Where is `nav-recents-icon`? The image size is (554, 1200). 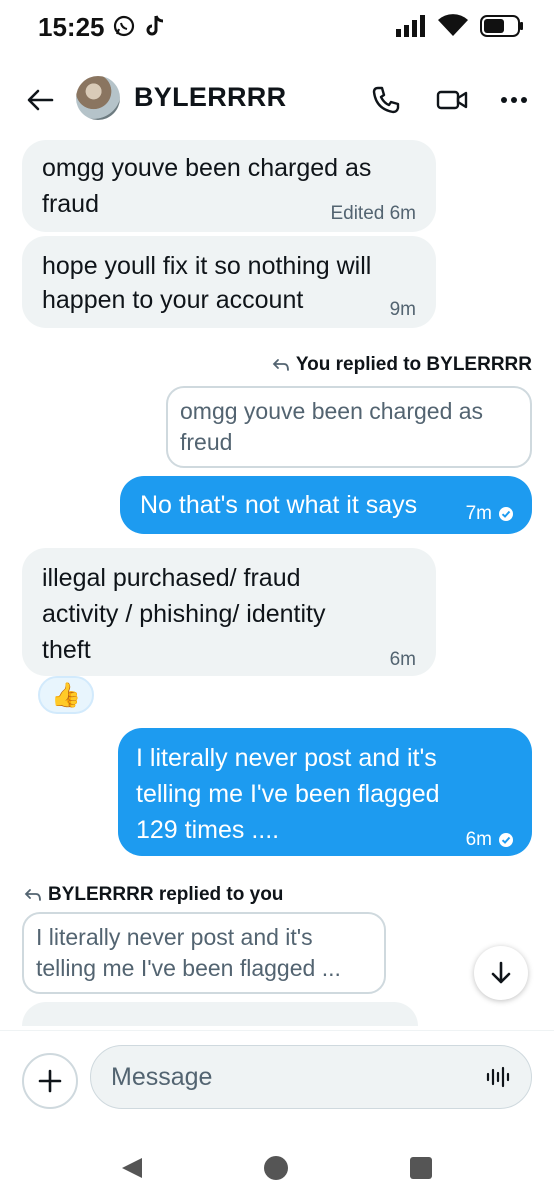
nav-recents-icon is located at coordinates (421, 1168).